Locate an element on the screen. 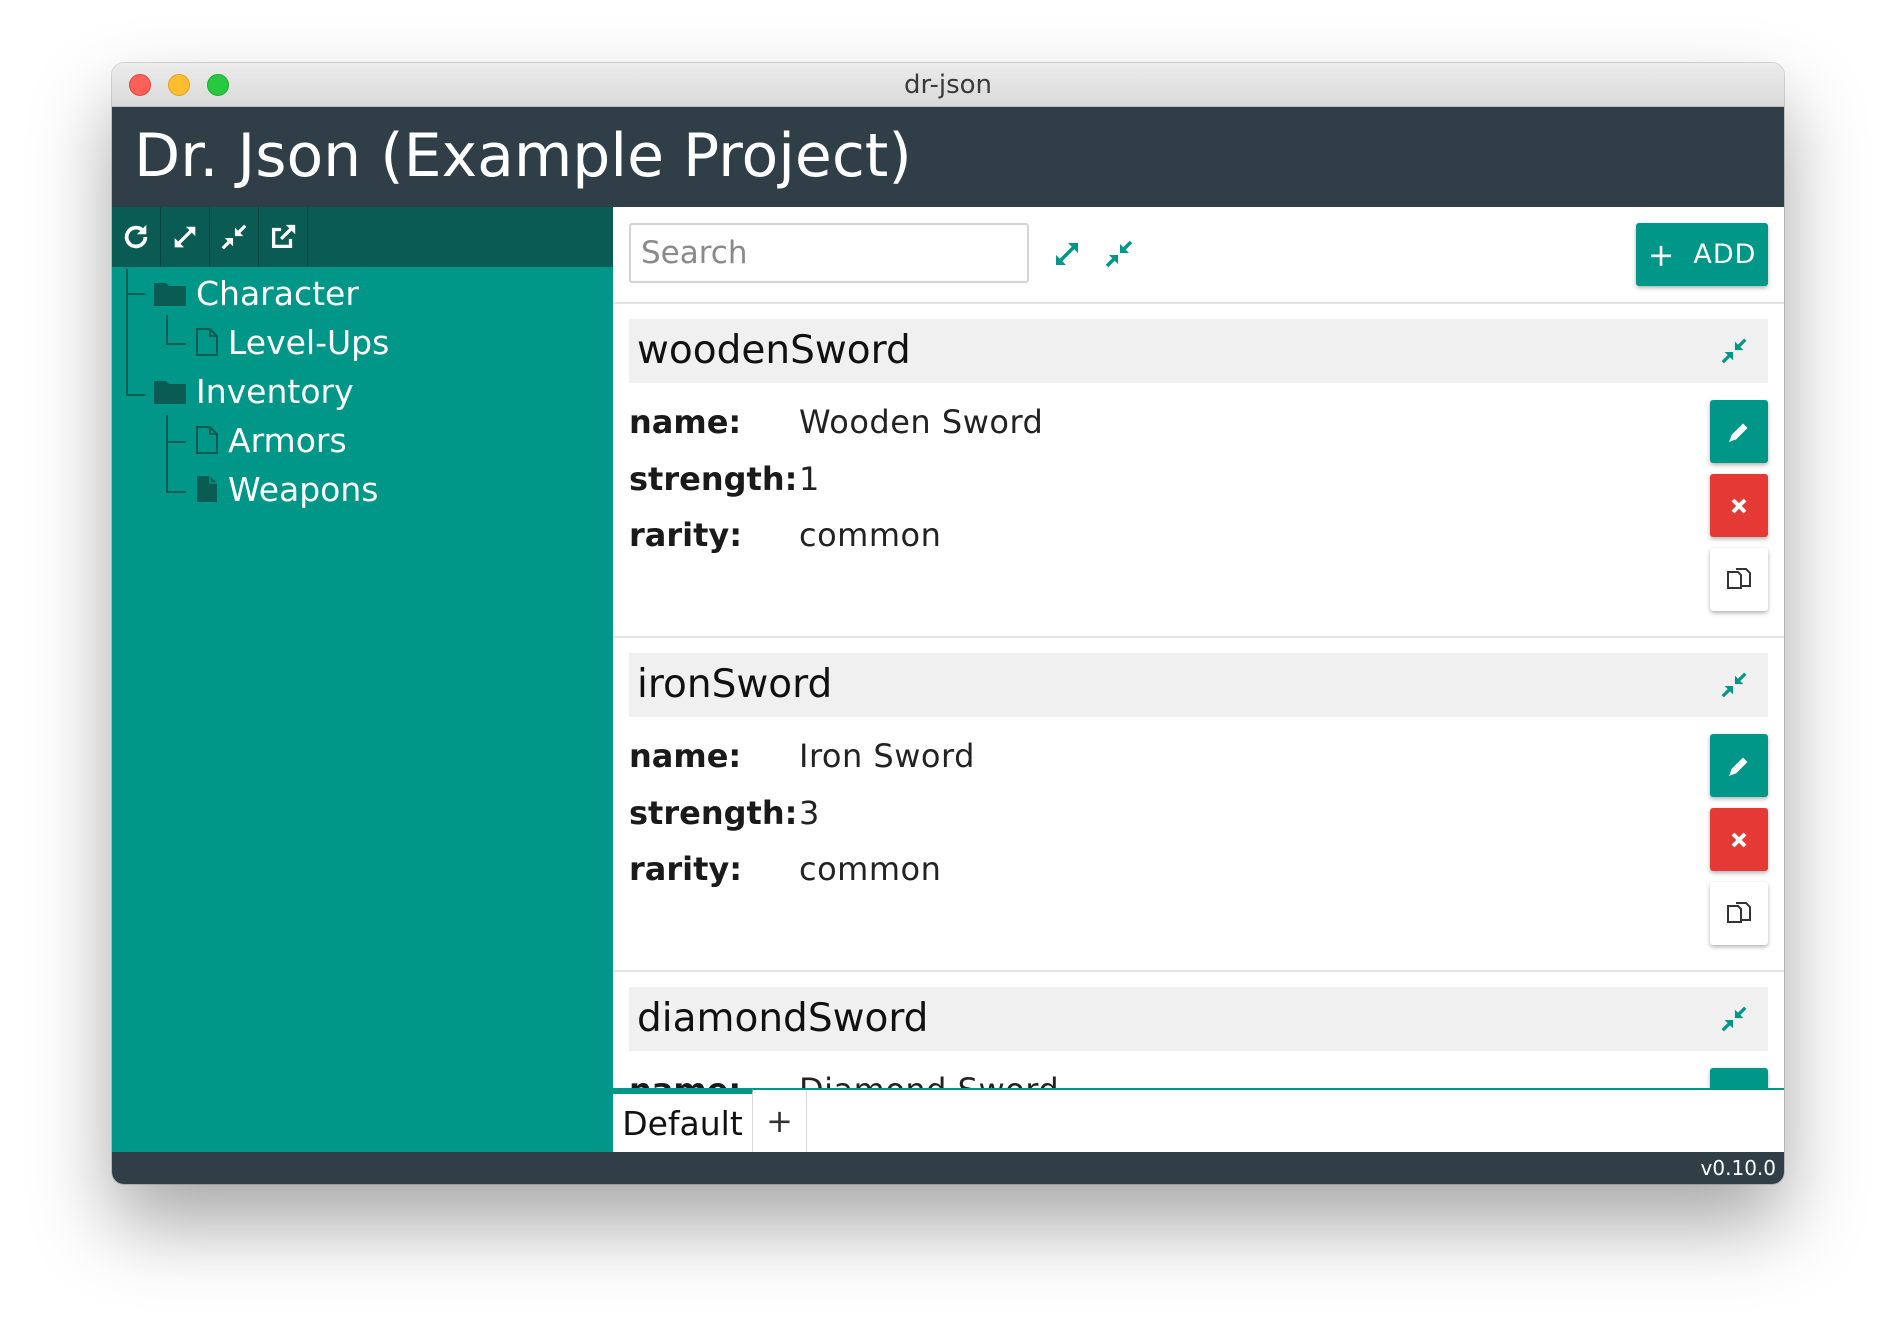 Image resolution: width=1892 pixels, height=1342 pixels. refresh-button is located at coordinates (136, 237).